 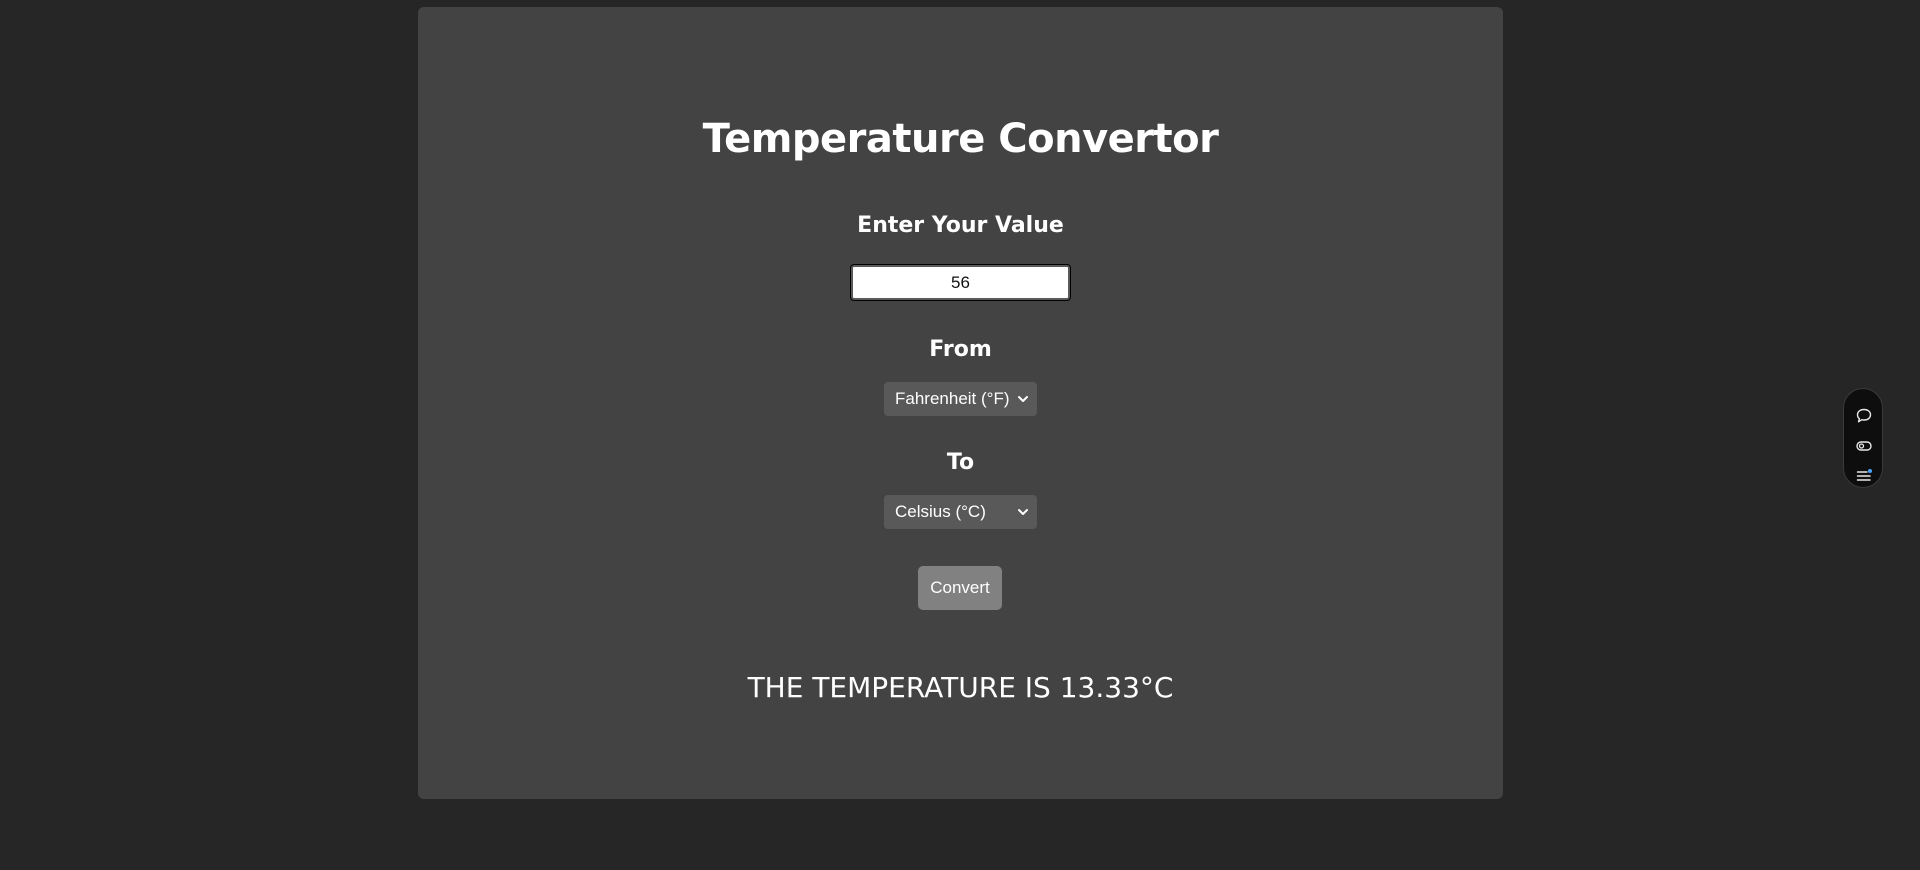 What do you see at coordinates (1864, 416) in the screenshot?
I see `chat-icon` at bounding box center [1864, 416].